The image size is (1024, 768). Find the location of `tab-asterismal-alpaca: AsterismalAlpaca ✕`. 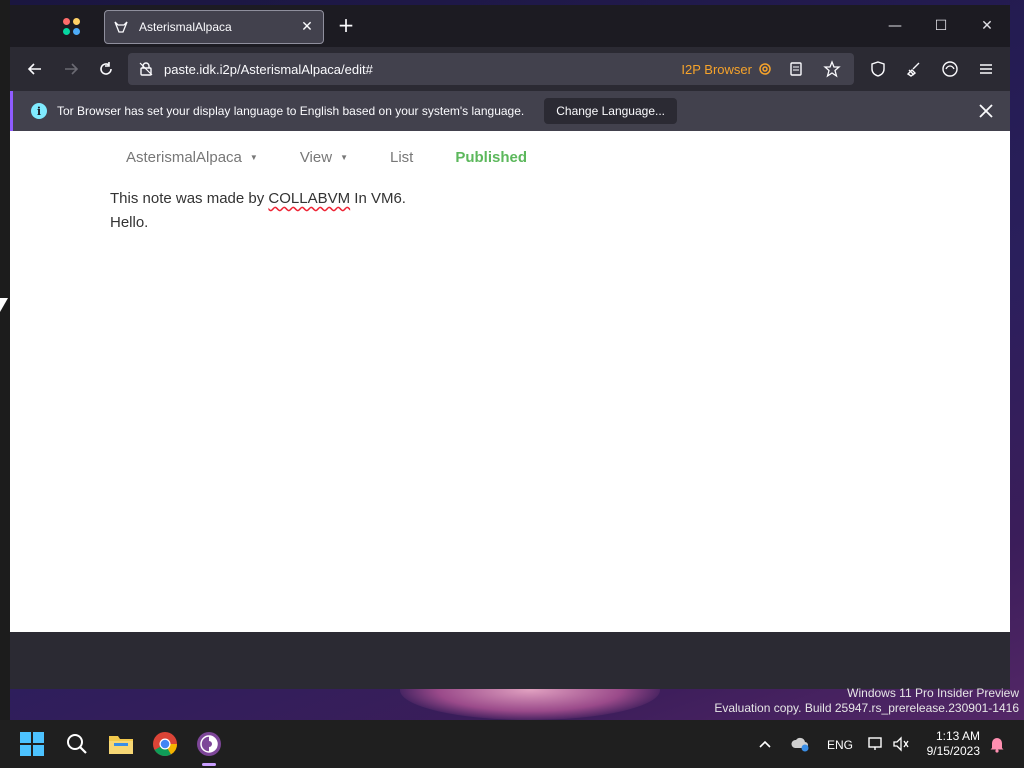

tab-asterismal-alpaca: AsterismalAlpaca ✕ is located at coordinates (214, 27).